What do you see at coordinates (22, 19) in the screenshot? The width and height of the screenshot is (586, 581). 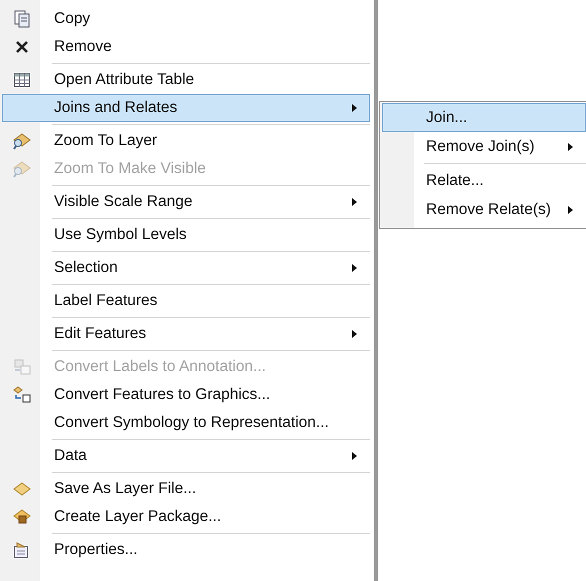 I see `document-icon` at bounding box center [22, 19].